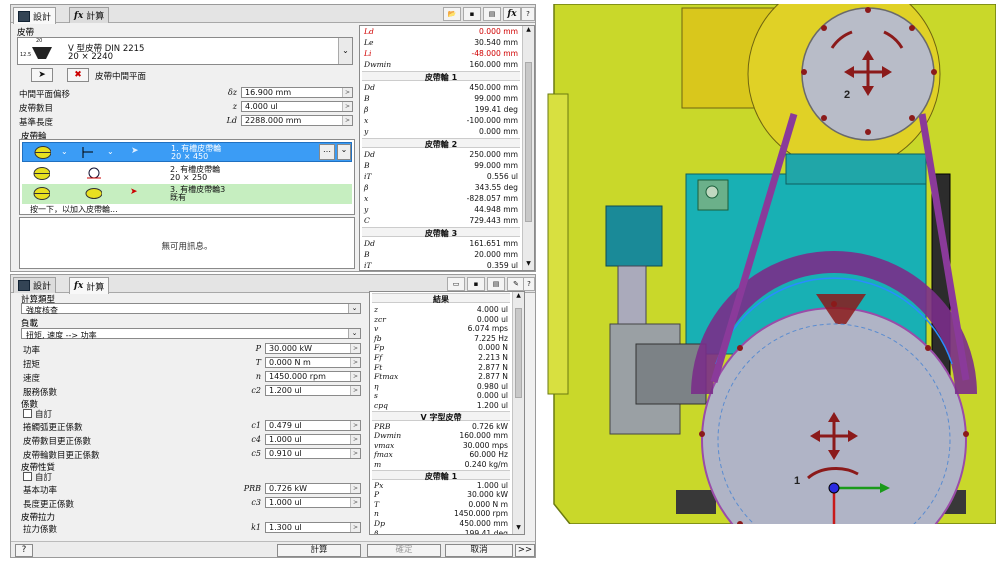 This screenshot has width=1000, height=562. What do you see at coordinates (496, 254) in the screenshot?
I see `result-value: 20.000 mm` at bounding box center [496, 254].